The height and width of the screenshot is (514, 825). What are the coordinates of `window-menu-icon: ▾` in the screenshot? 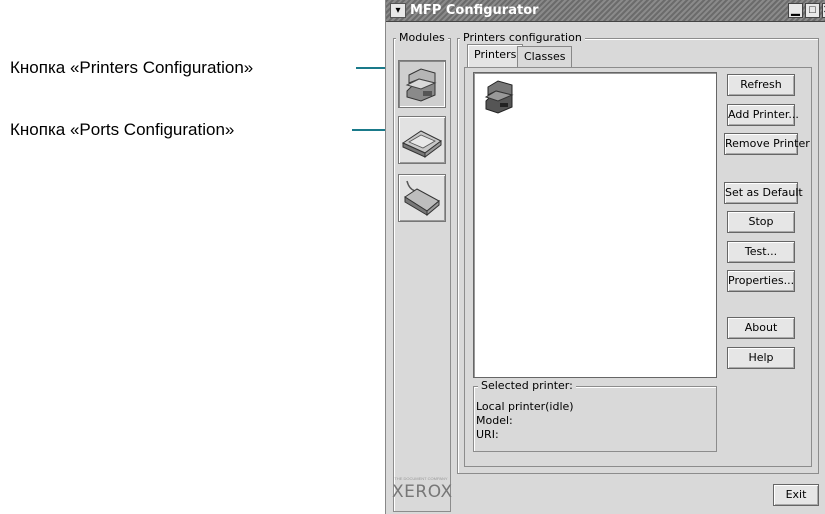 It's located at (398, 10).